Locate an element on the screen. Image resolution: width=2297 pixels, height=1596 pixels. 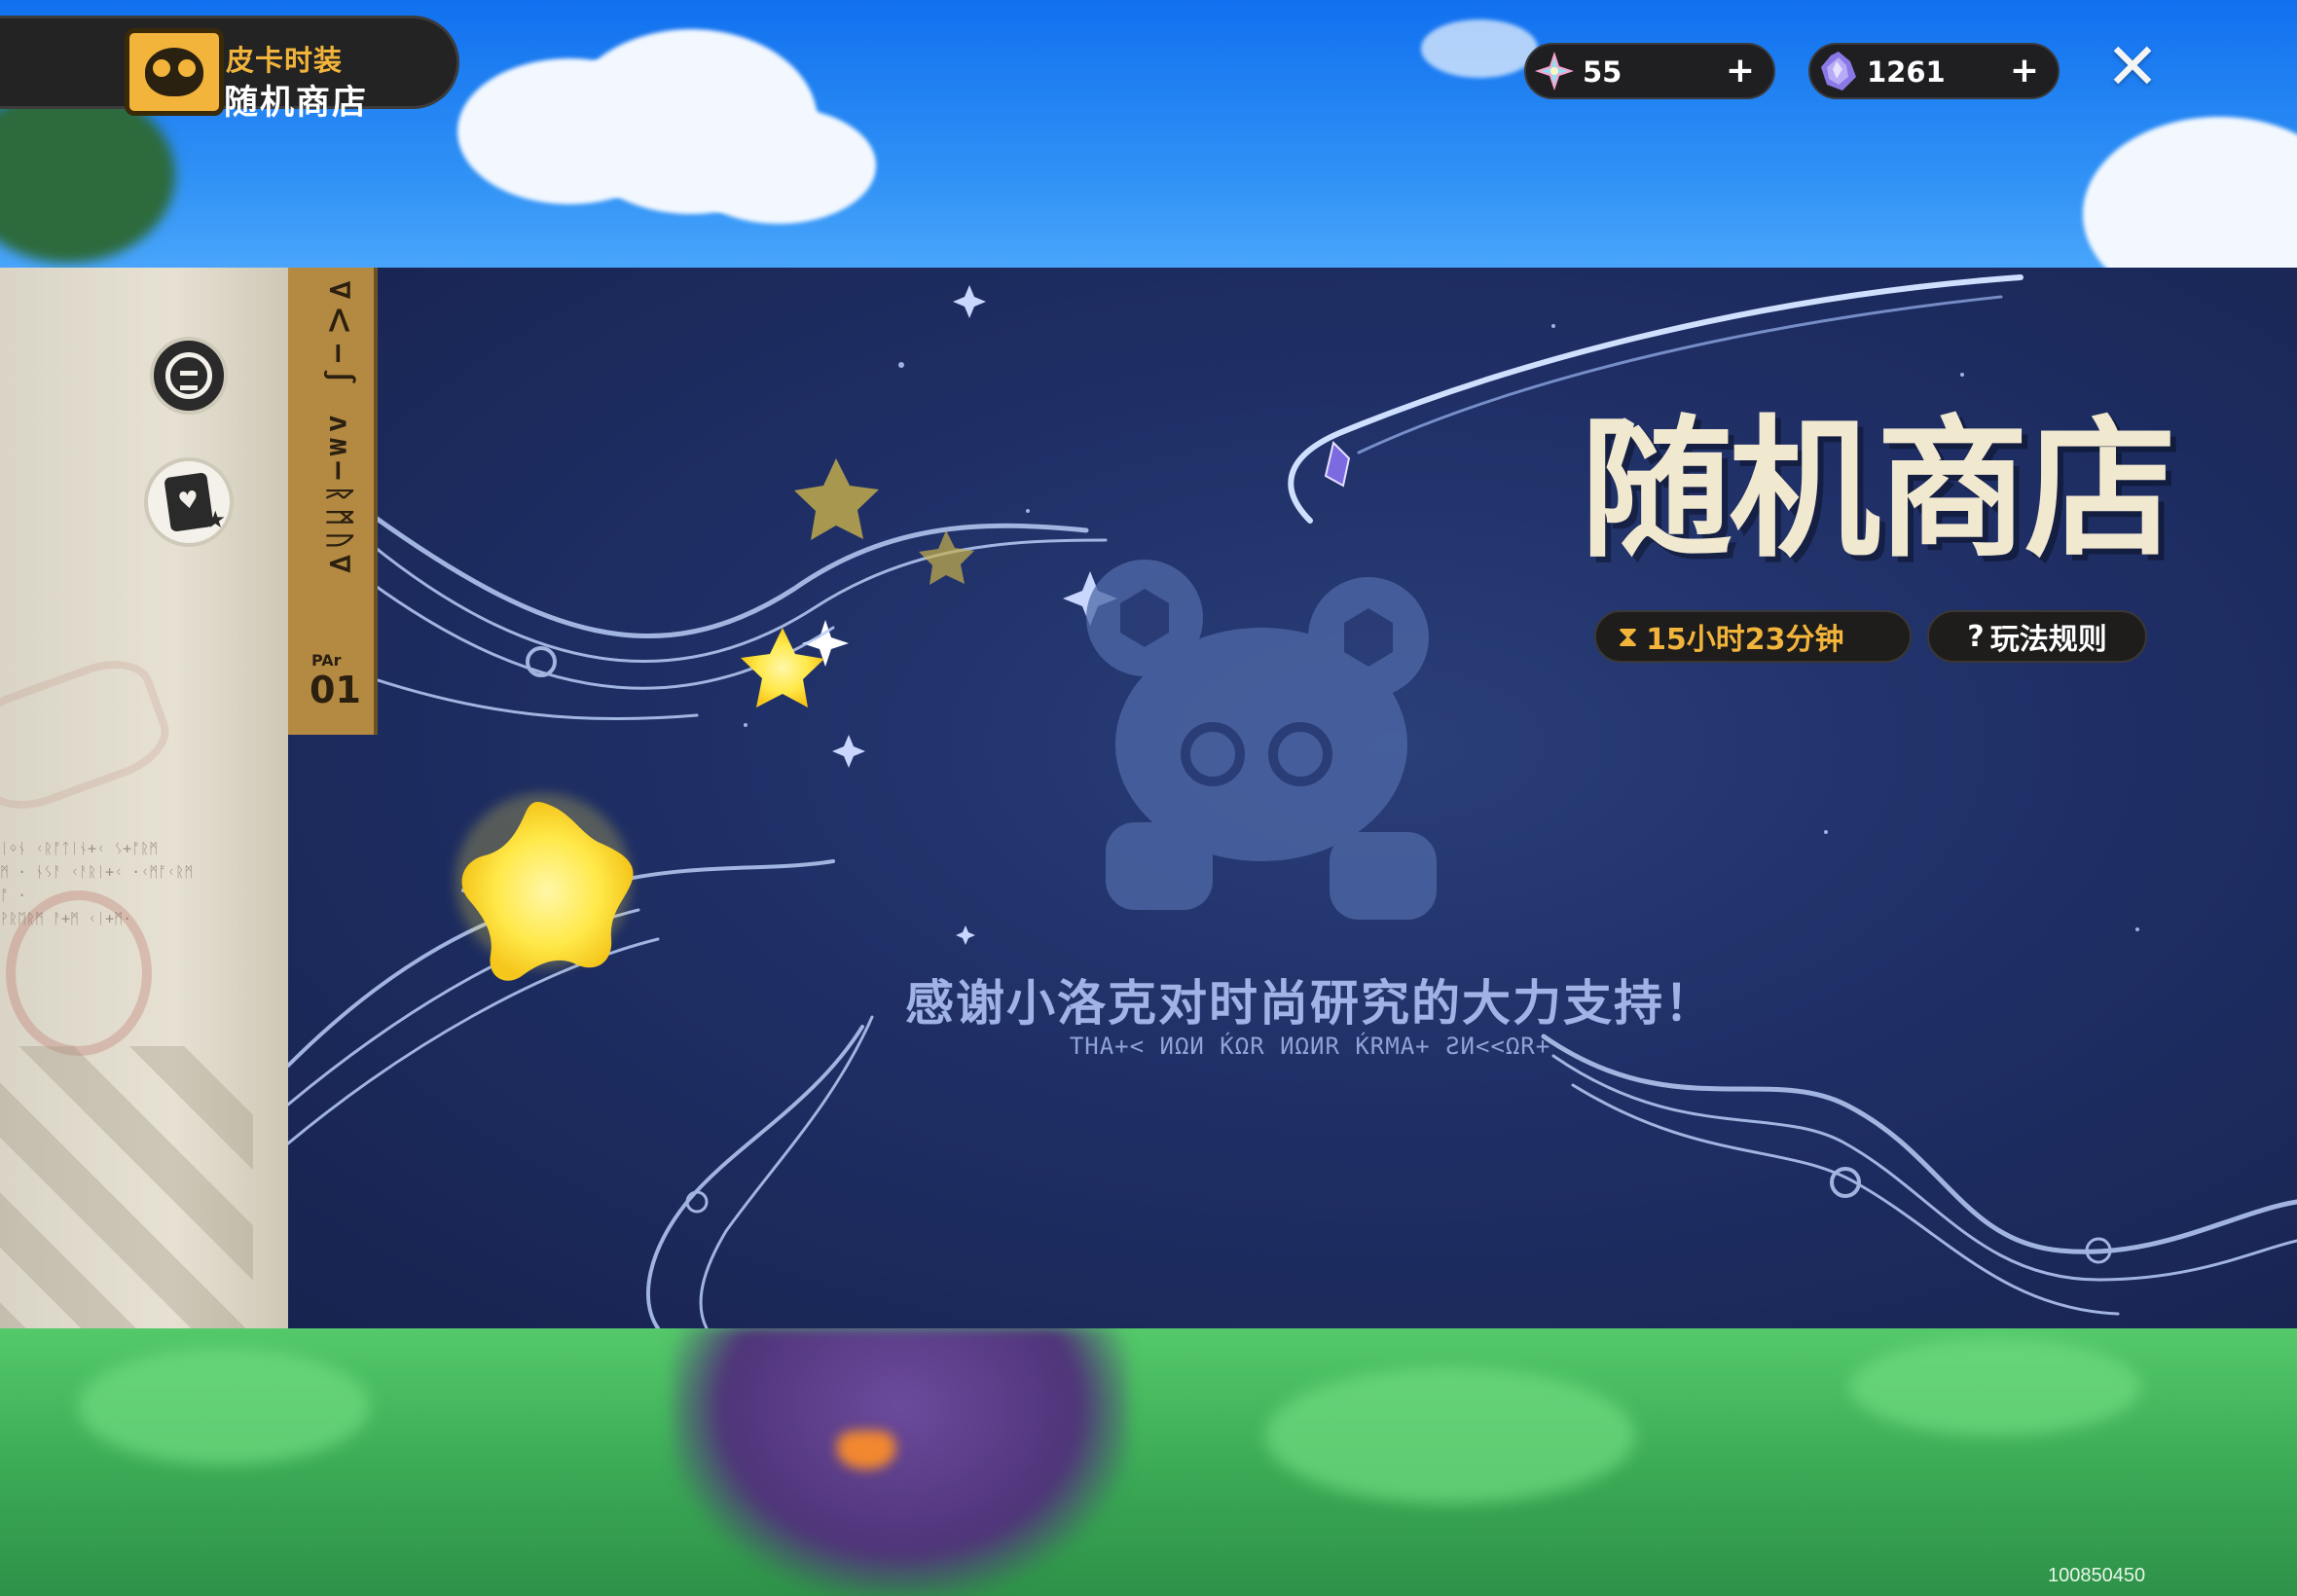
close-icon: ✕ is located at coordinates (2132, 67).